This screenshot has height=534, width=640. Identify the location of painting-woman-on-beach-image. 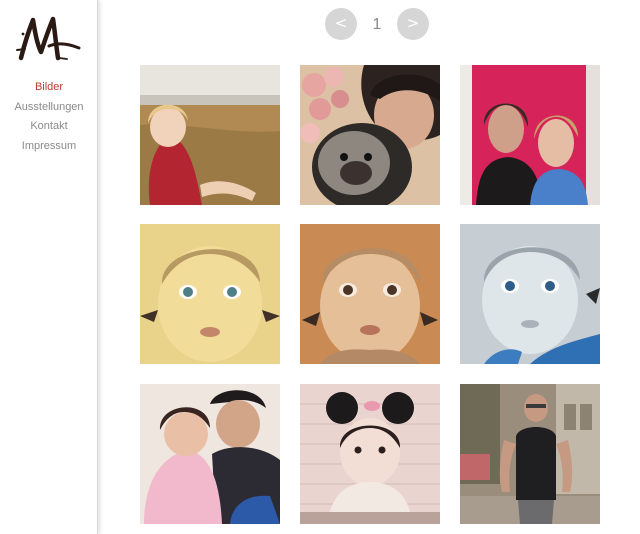
(210, 135).